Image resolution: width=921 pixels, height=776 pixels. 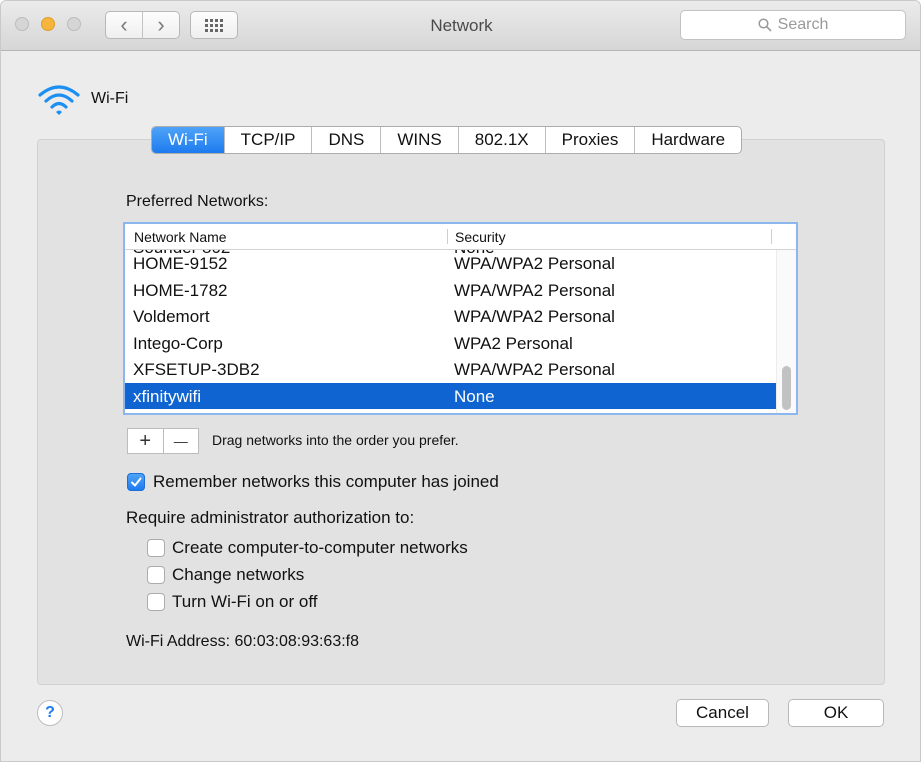 What do you see at coordinates (345, 140) in the screenshot?
I see `tab-dns: DNS` at bounding box center [345, 140].